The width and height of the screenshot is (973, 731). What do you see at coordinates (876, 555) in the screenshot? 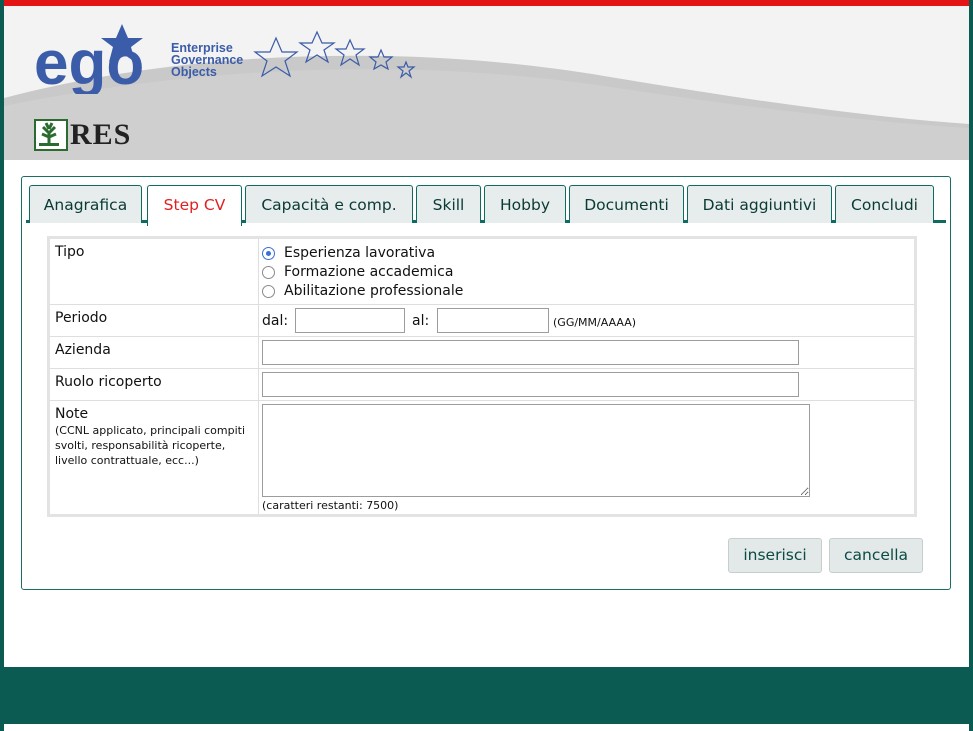
I see `cancel-button: cancella` at bounding box center [876, 555].